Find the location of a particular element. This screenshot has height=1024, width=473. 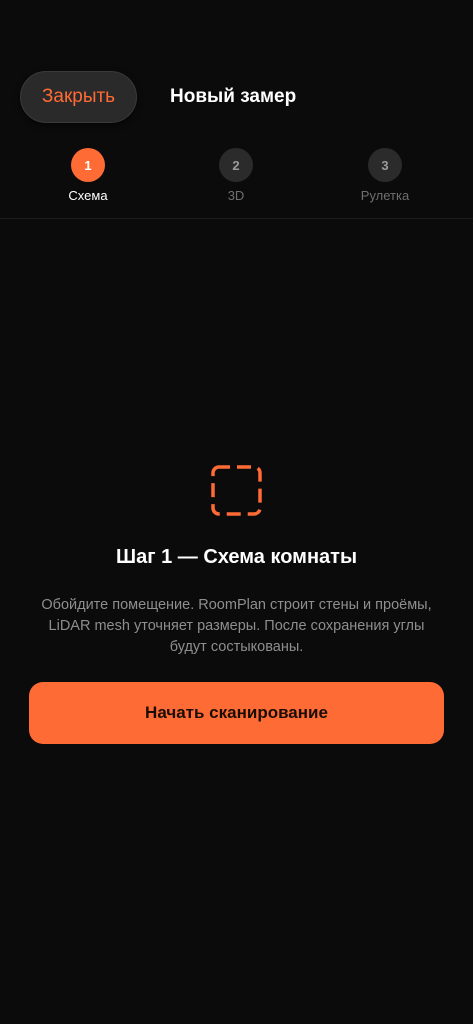

step-1-label: Схема is located at coordinates (88, 195).